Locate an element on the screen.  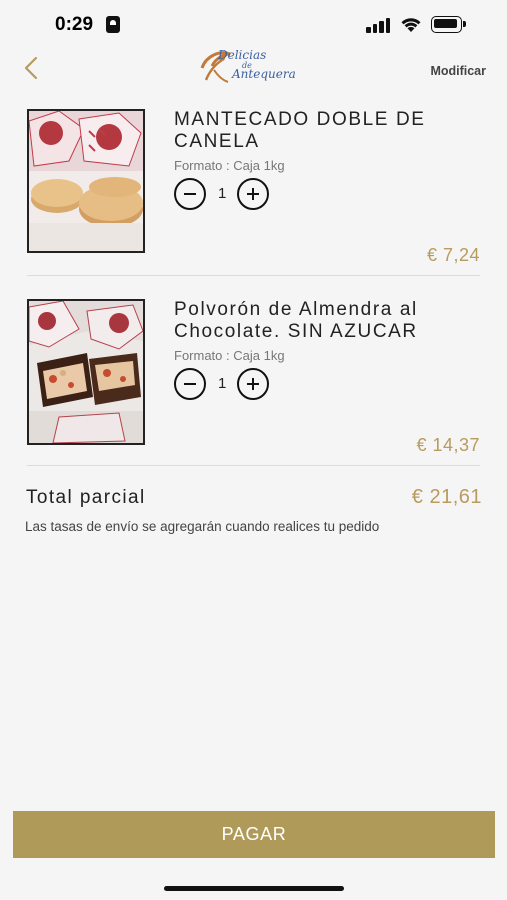
cellular-signal-icon is located at coordinates (379, 25).